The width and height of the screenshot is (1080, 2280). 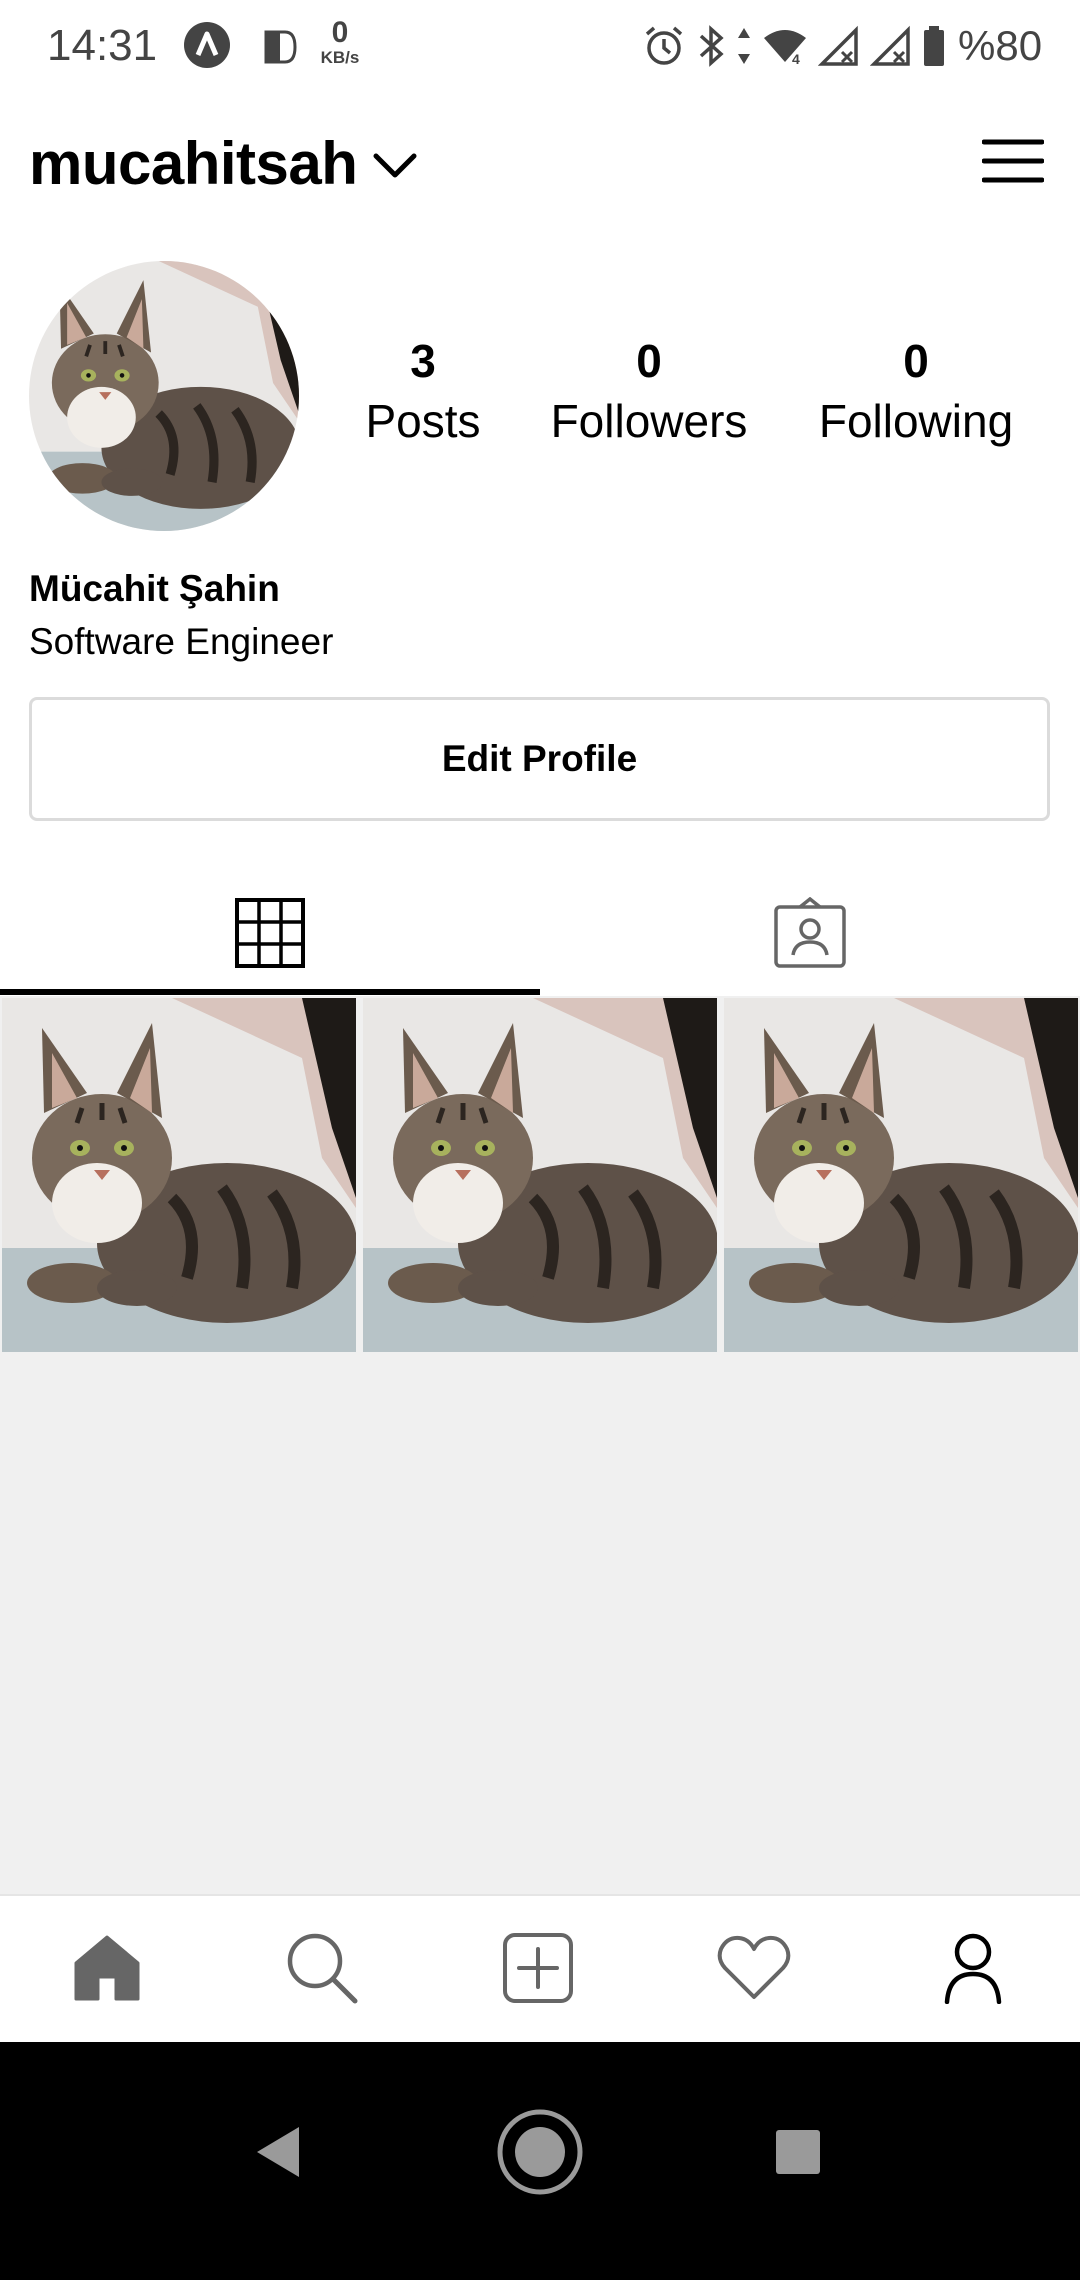 I want to click on full-name: Mücahit Şahin, so click(x=154, y=588).